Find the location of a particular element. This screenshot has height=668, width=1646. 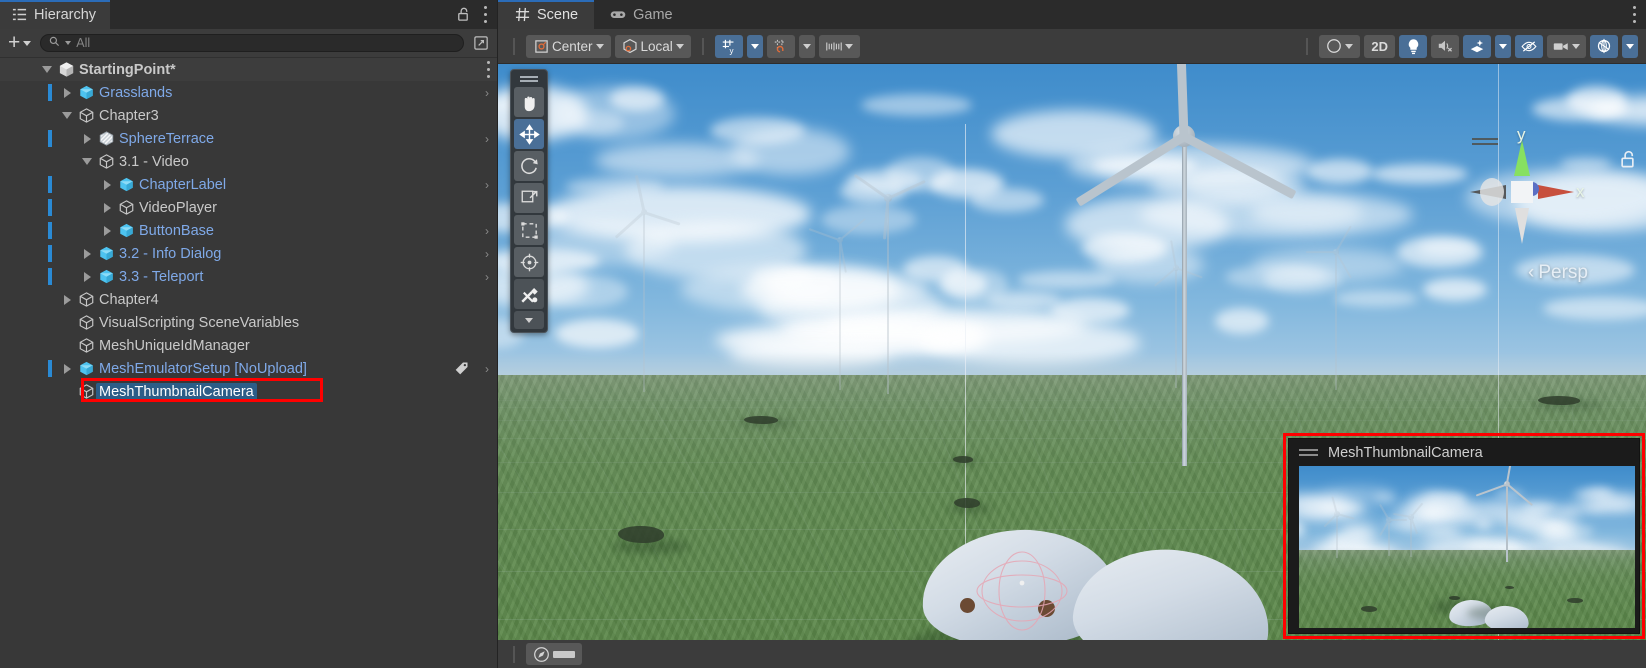

hierarchy-row: Chapter3 is located at coordinates (248, 115).